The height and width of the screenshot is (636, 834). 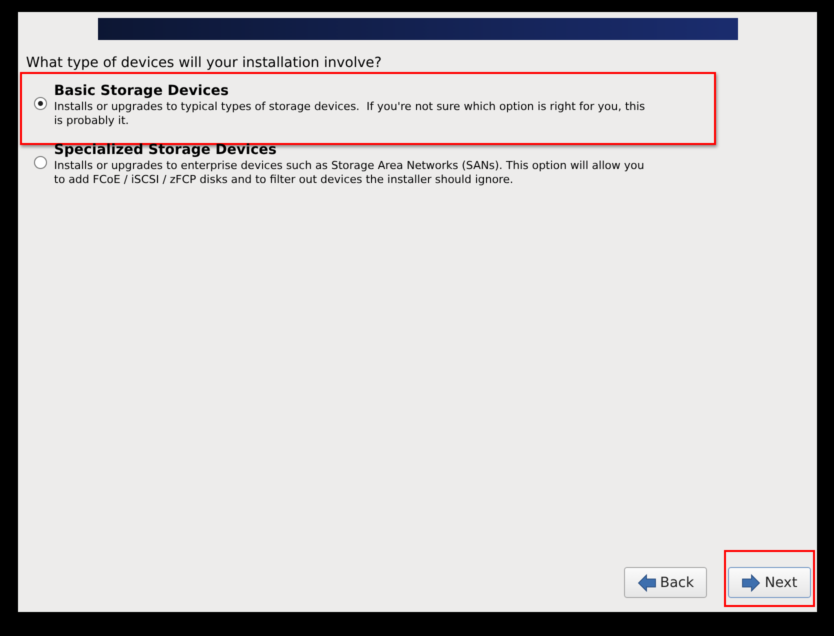 I want to click on option-title: Basic Storage Devices, so click(x=142, y=91).